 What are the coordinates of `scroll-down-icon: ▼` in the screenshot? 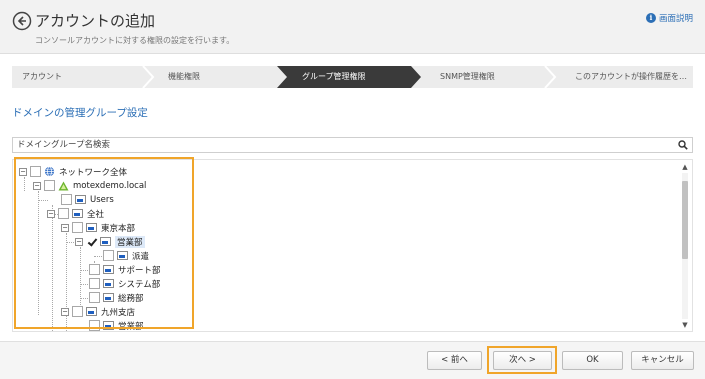 It's located at (685, 325).